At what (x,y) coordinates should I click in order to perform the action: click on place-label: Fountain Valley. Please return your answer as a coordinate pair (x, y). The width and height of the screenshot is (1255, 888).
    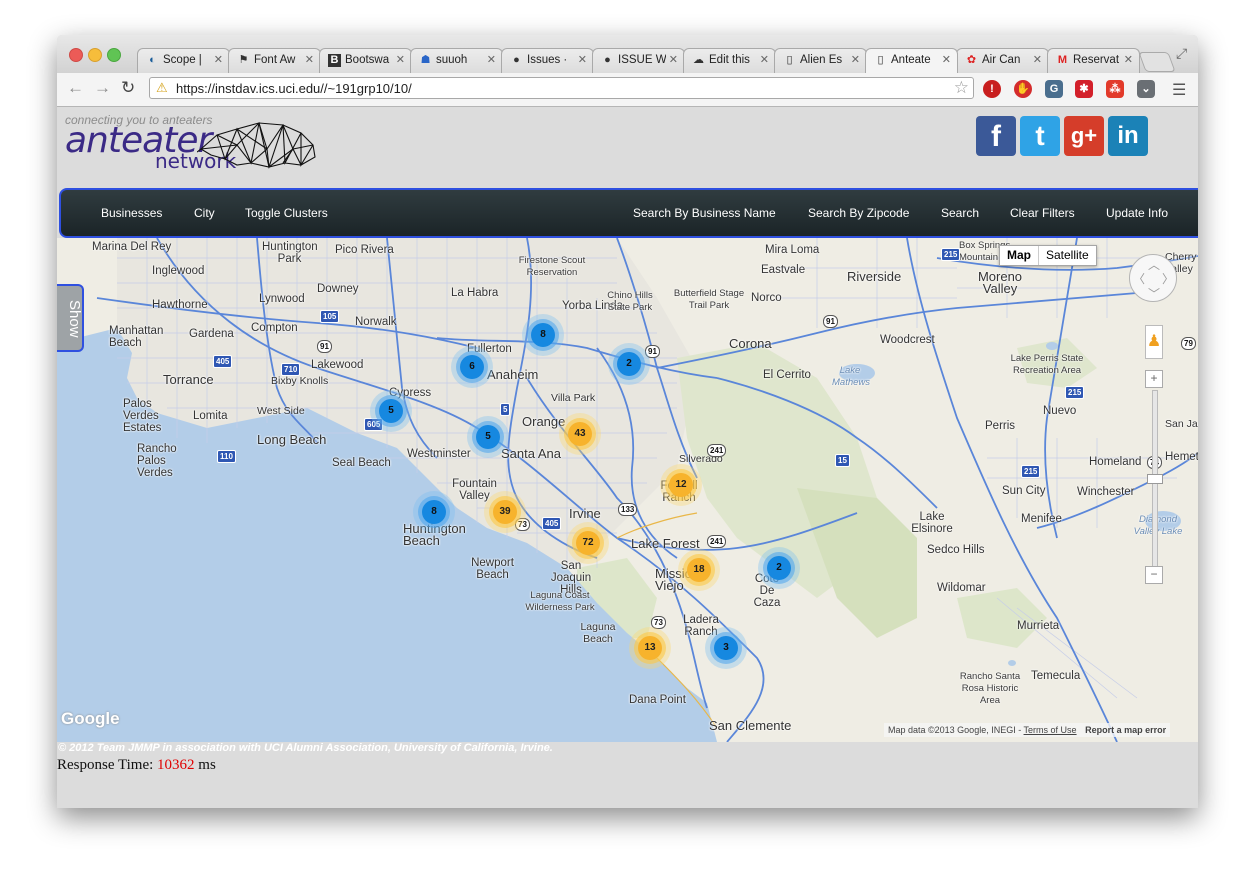
    Looking at the image, I should click on (474, 490).